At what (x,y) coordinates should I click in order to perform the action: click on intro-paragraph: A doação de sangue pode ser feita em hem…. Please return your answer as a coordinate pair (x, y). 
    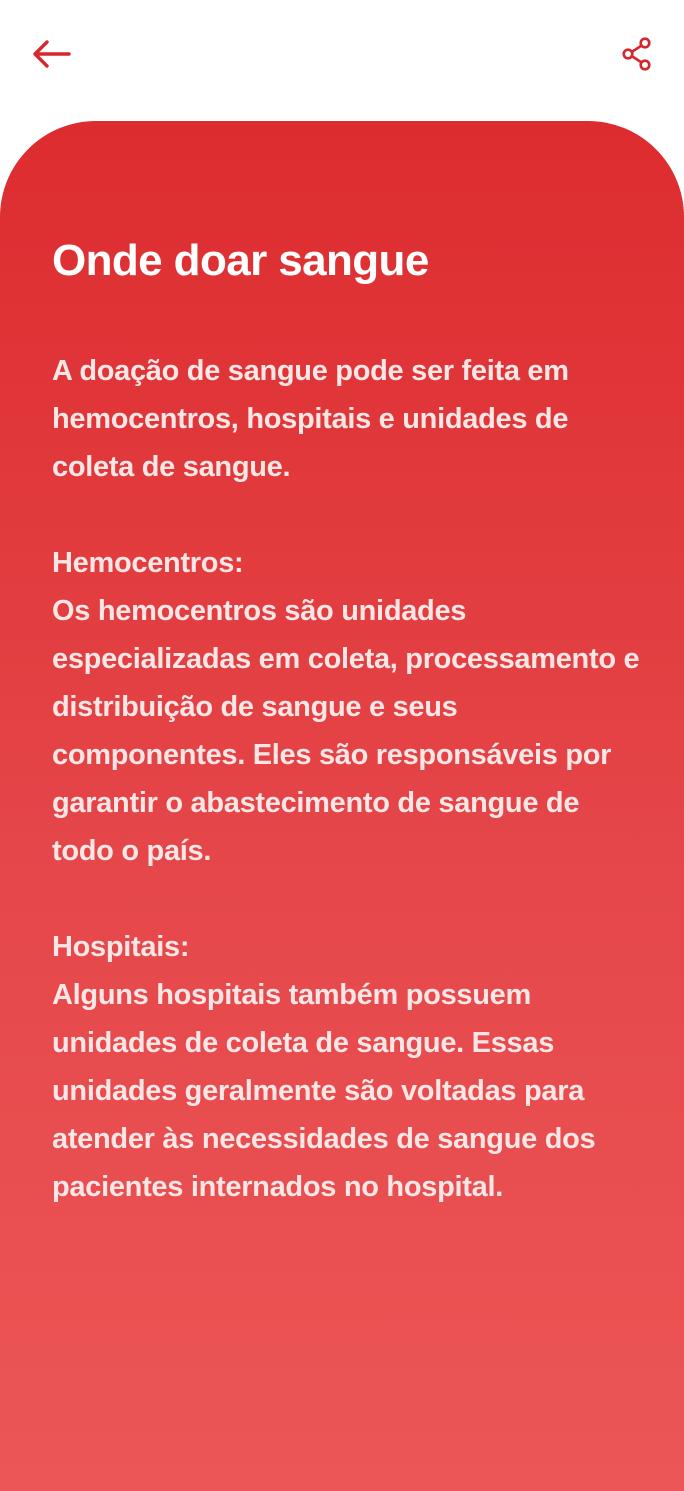
    Looking at the image, I should click on (310, 419).